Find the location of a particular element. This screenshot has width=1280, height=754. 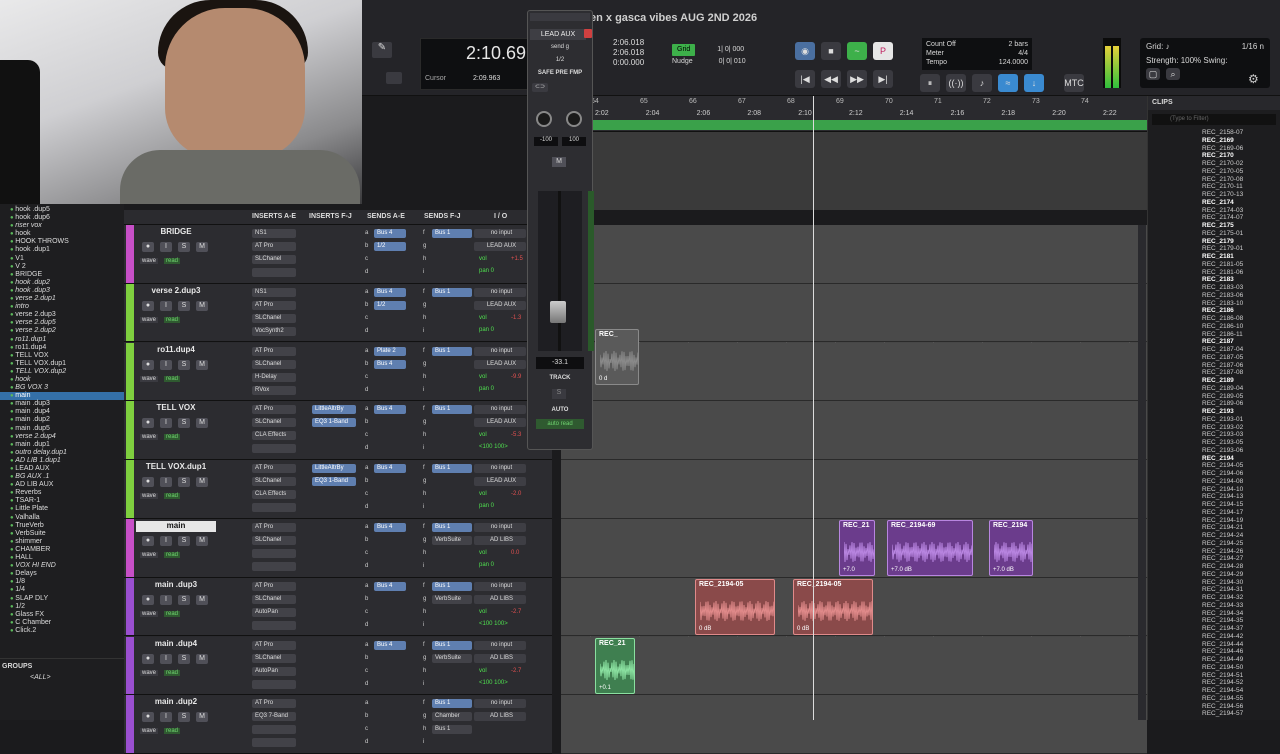

clip-list-item: REC_2194-27 is located at coordinates (1214, 559).